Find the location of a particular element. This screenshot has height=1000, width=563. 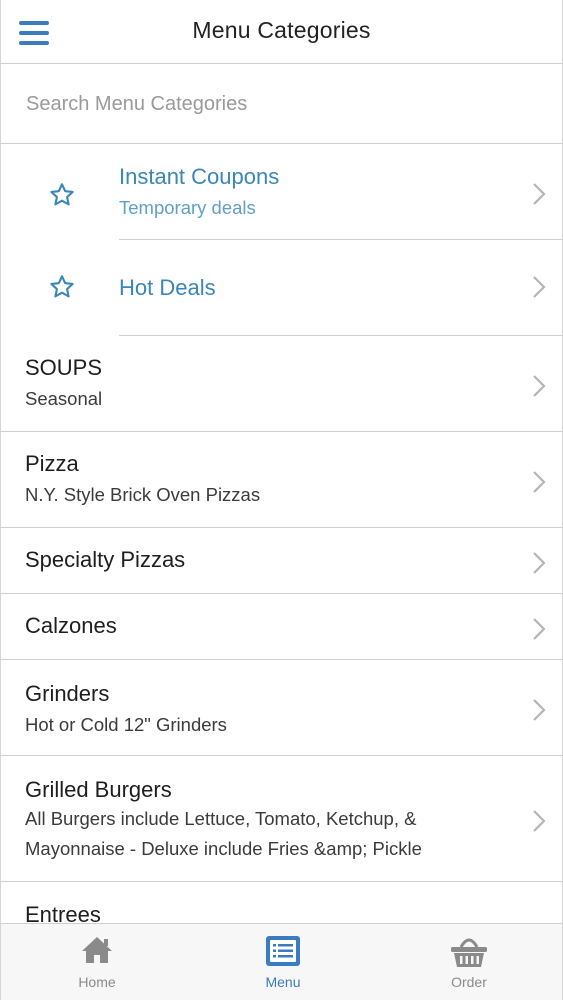

item-title: Grinders is located at coordinates (67, 693).